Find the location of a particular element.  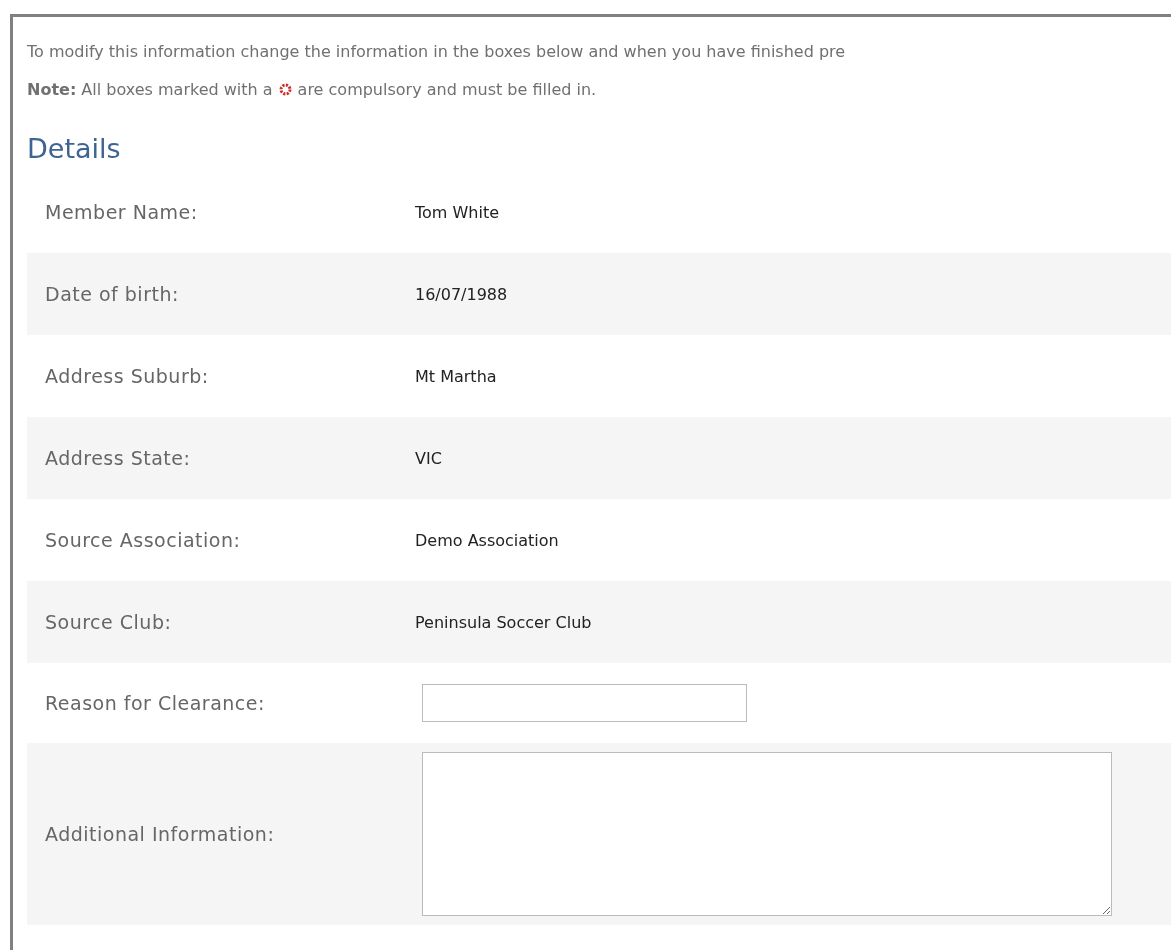

field-label: Source Association: is located at coordinates (143, 540).